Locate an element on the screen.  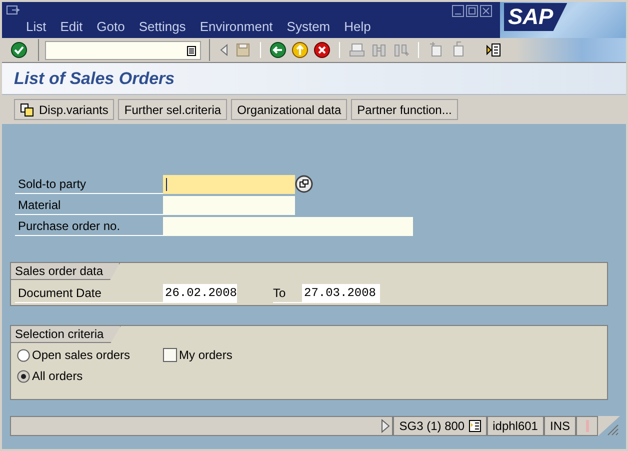
server-text: idphl601 is located at coordinates (515, 426).